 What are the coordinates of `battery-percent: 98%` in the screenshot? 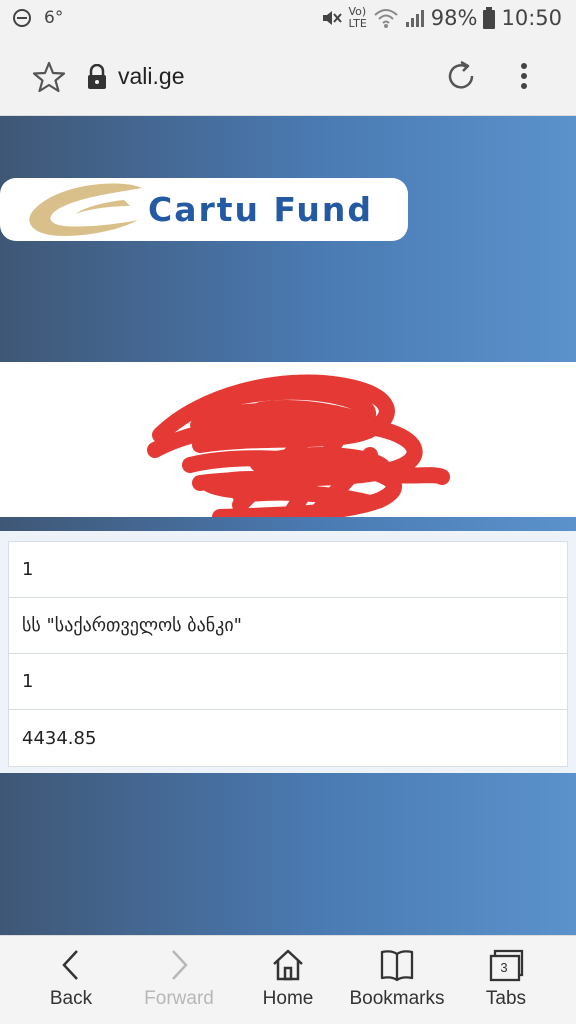 It's located at (454, 18).